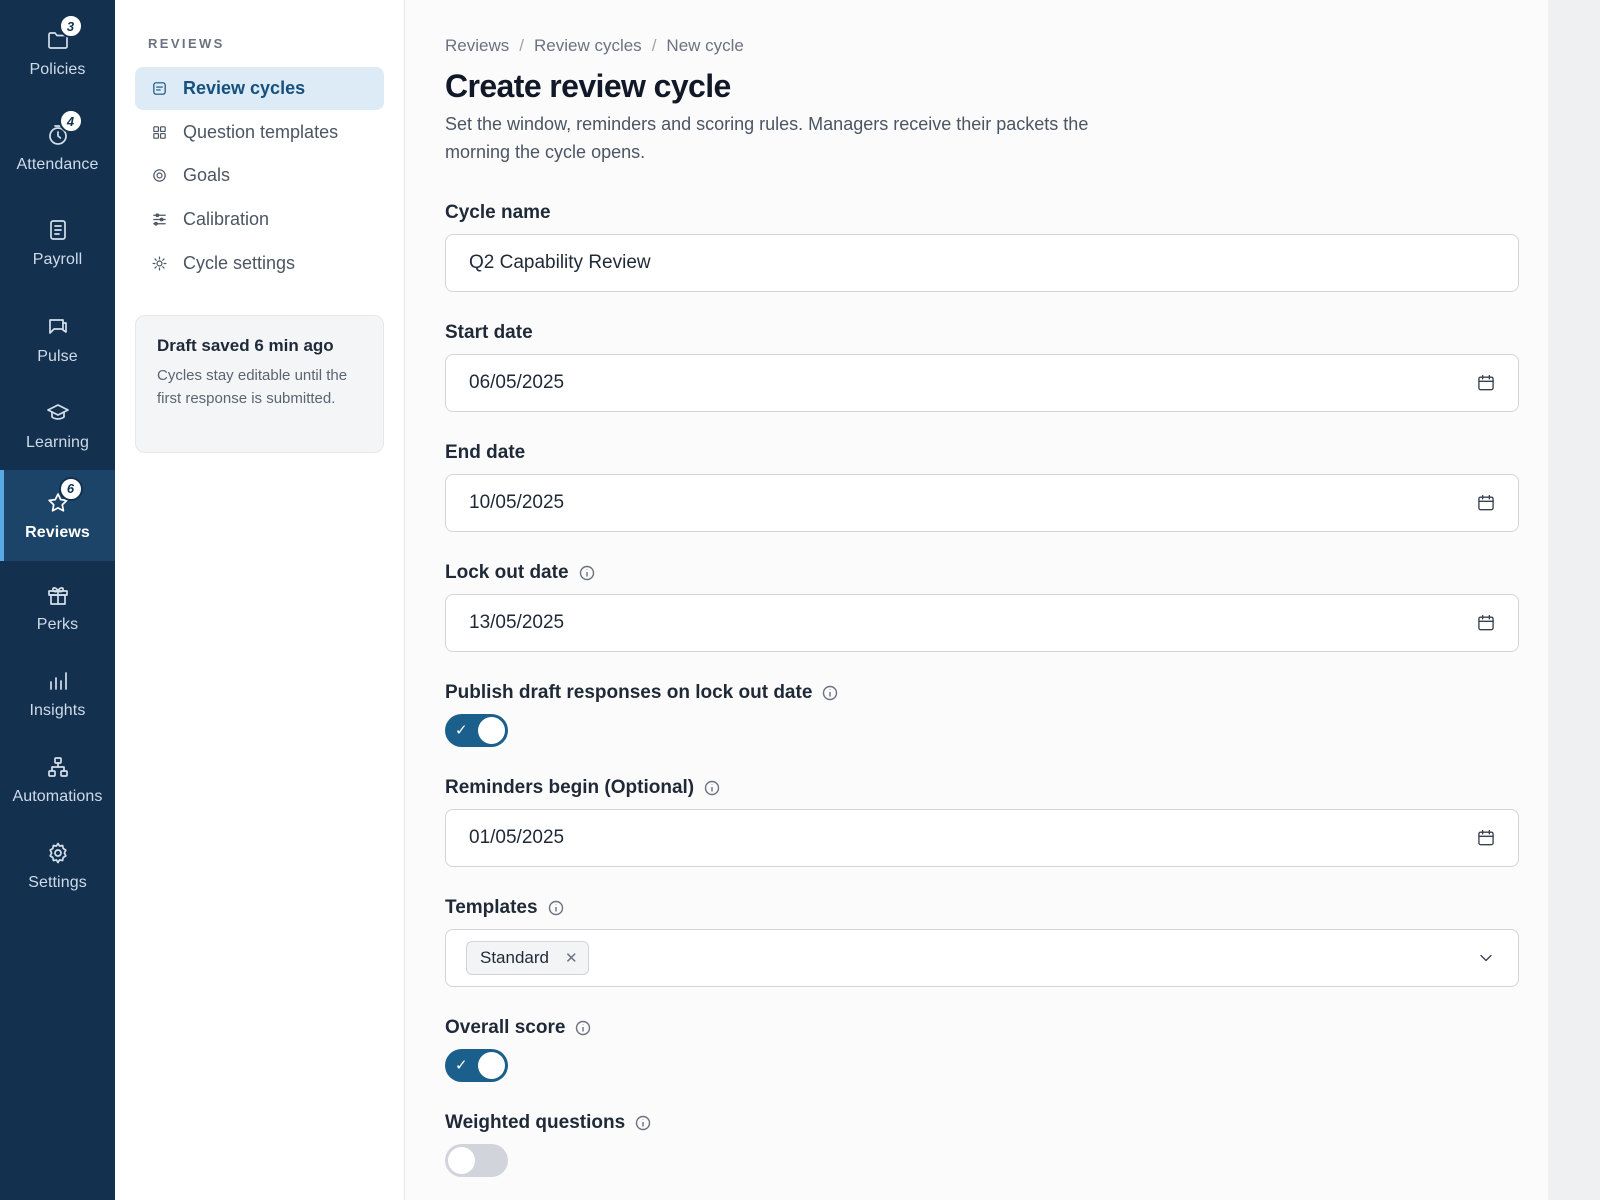  I want to click on gear-icon, so click(58, 853).